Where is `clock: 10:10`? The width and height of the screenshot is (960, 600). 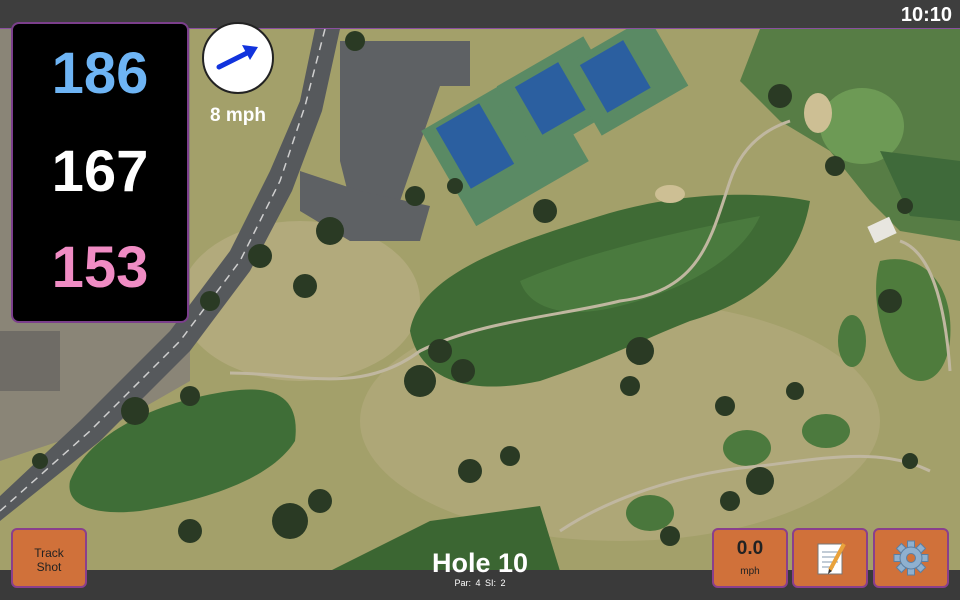 clock: 10:10 is located at coordinates (926, 15).